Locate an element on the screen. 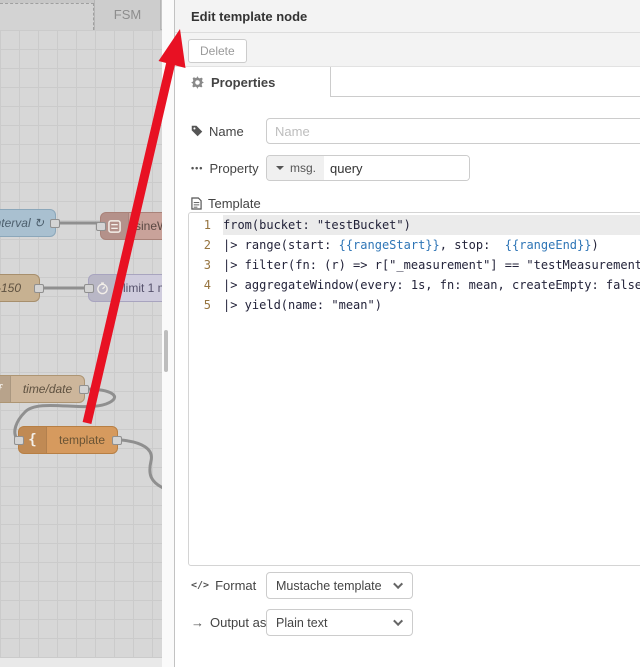 The width and height of the screenshot is (640, 667). property-label: ••• Property is located at coordinates (225, 168).